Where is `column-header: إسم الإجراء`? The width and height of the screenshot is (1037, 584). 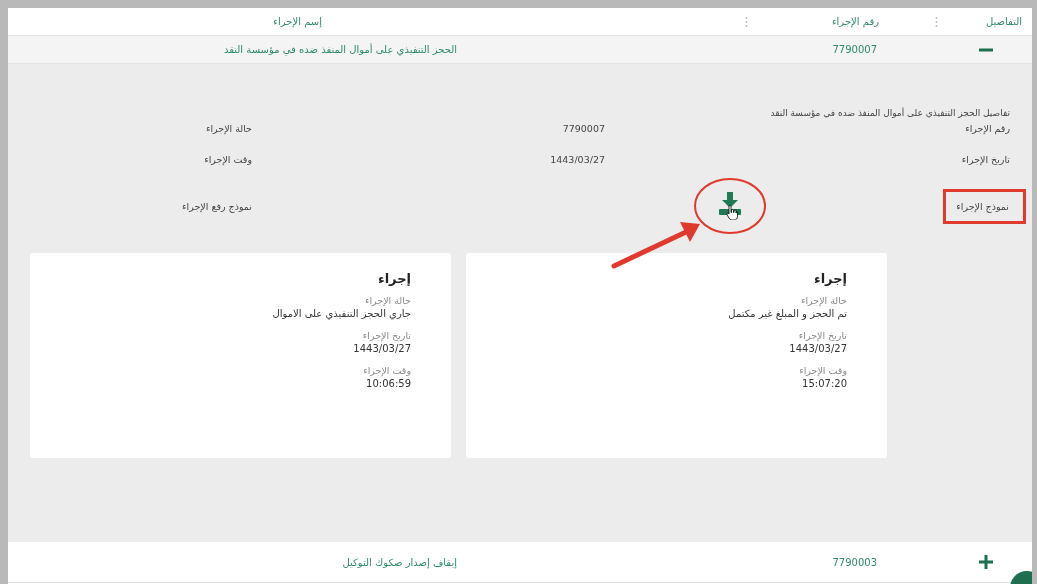
column-header: إسم الإجراء is located at coordinates (297, 21).